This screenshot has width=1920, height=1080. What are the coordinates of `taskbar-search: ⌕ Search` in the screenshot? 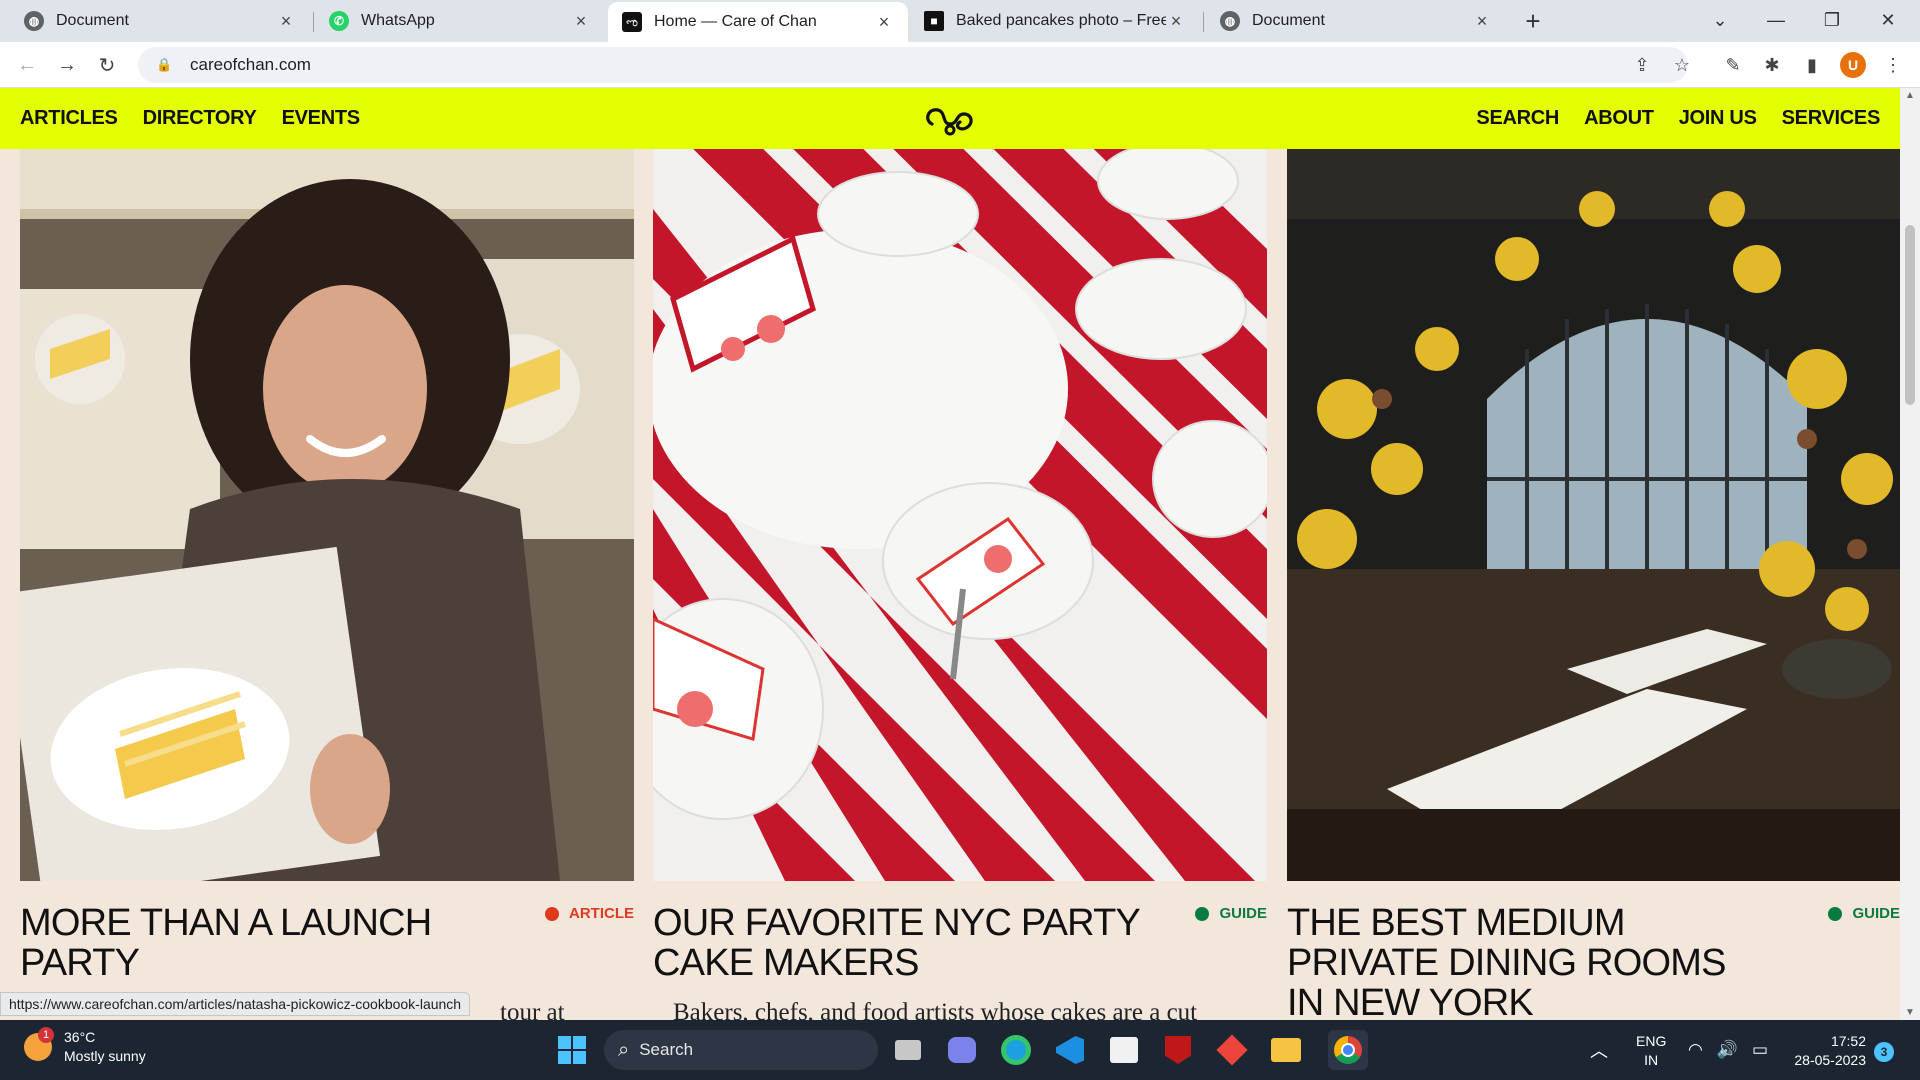 It's located at (741, 1050).